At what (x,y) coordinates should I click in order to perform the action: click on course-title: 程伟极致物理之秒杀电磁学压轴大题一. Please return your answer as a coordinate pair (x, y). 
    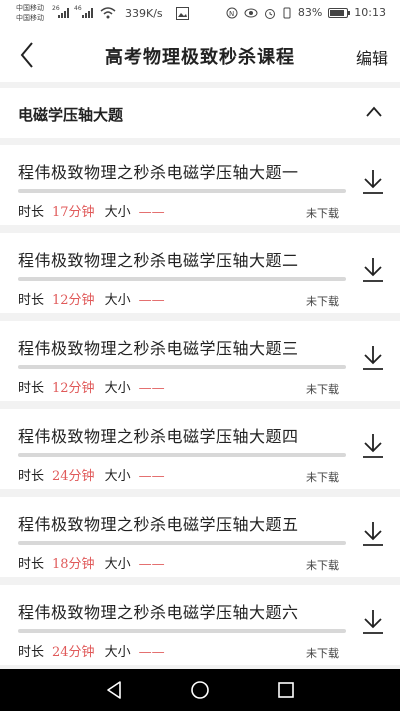
    Looking at the image, I should click on (158, 172).